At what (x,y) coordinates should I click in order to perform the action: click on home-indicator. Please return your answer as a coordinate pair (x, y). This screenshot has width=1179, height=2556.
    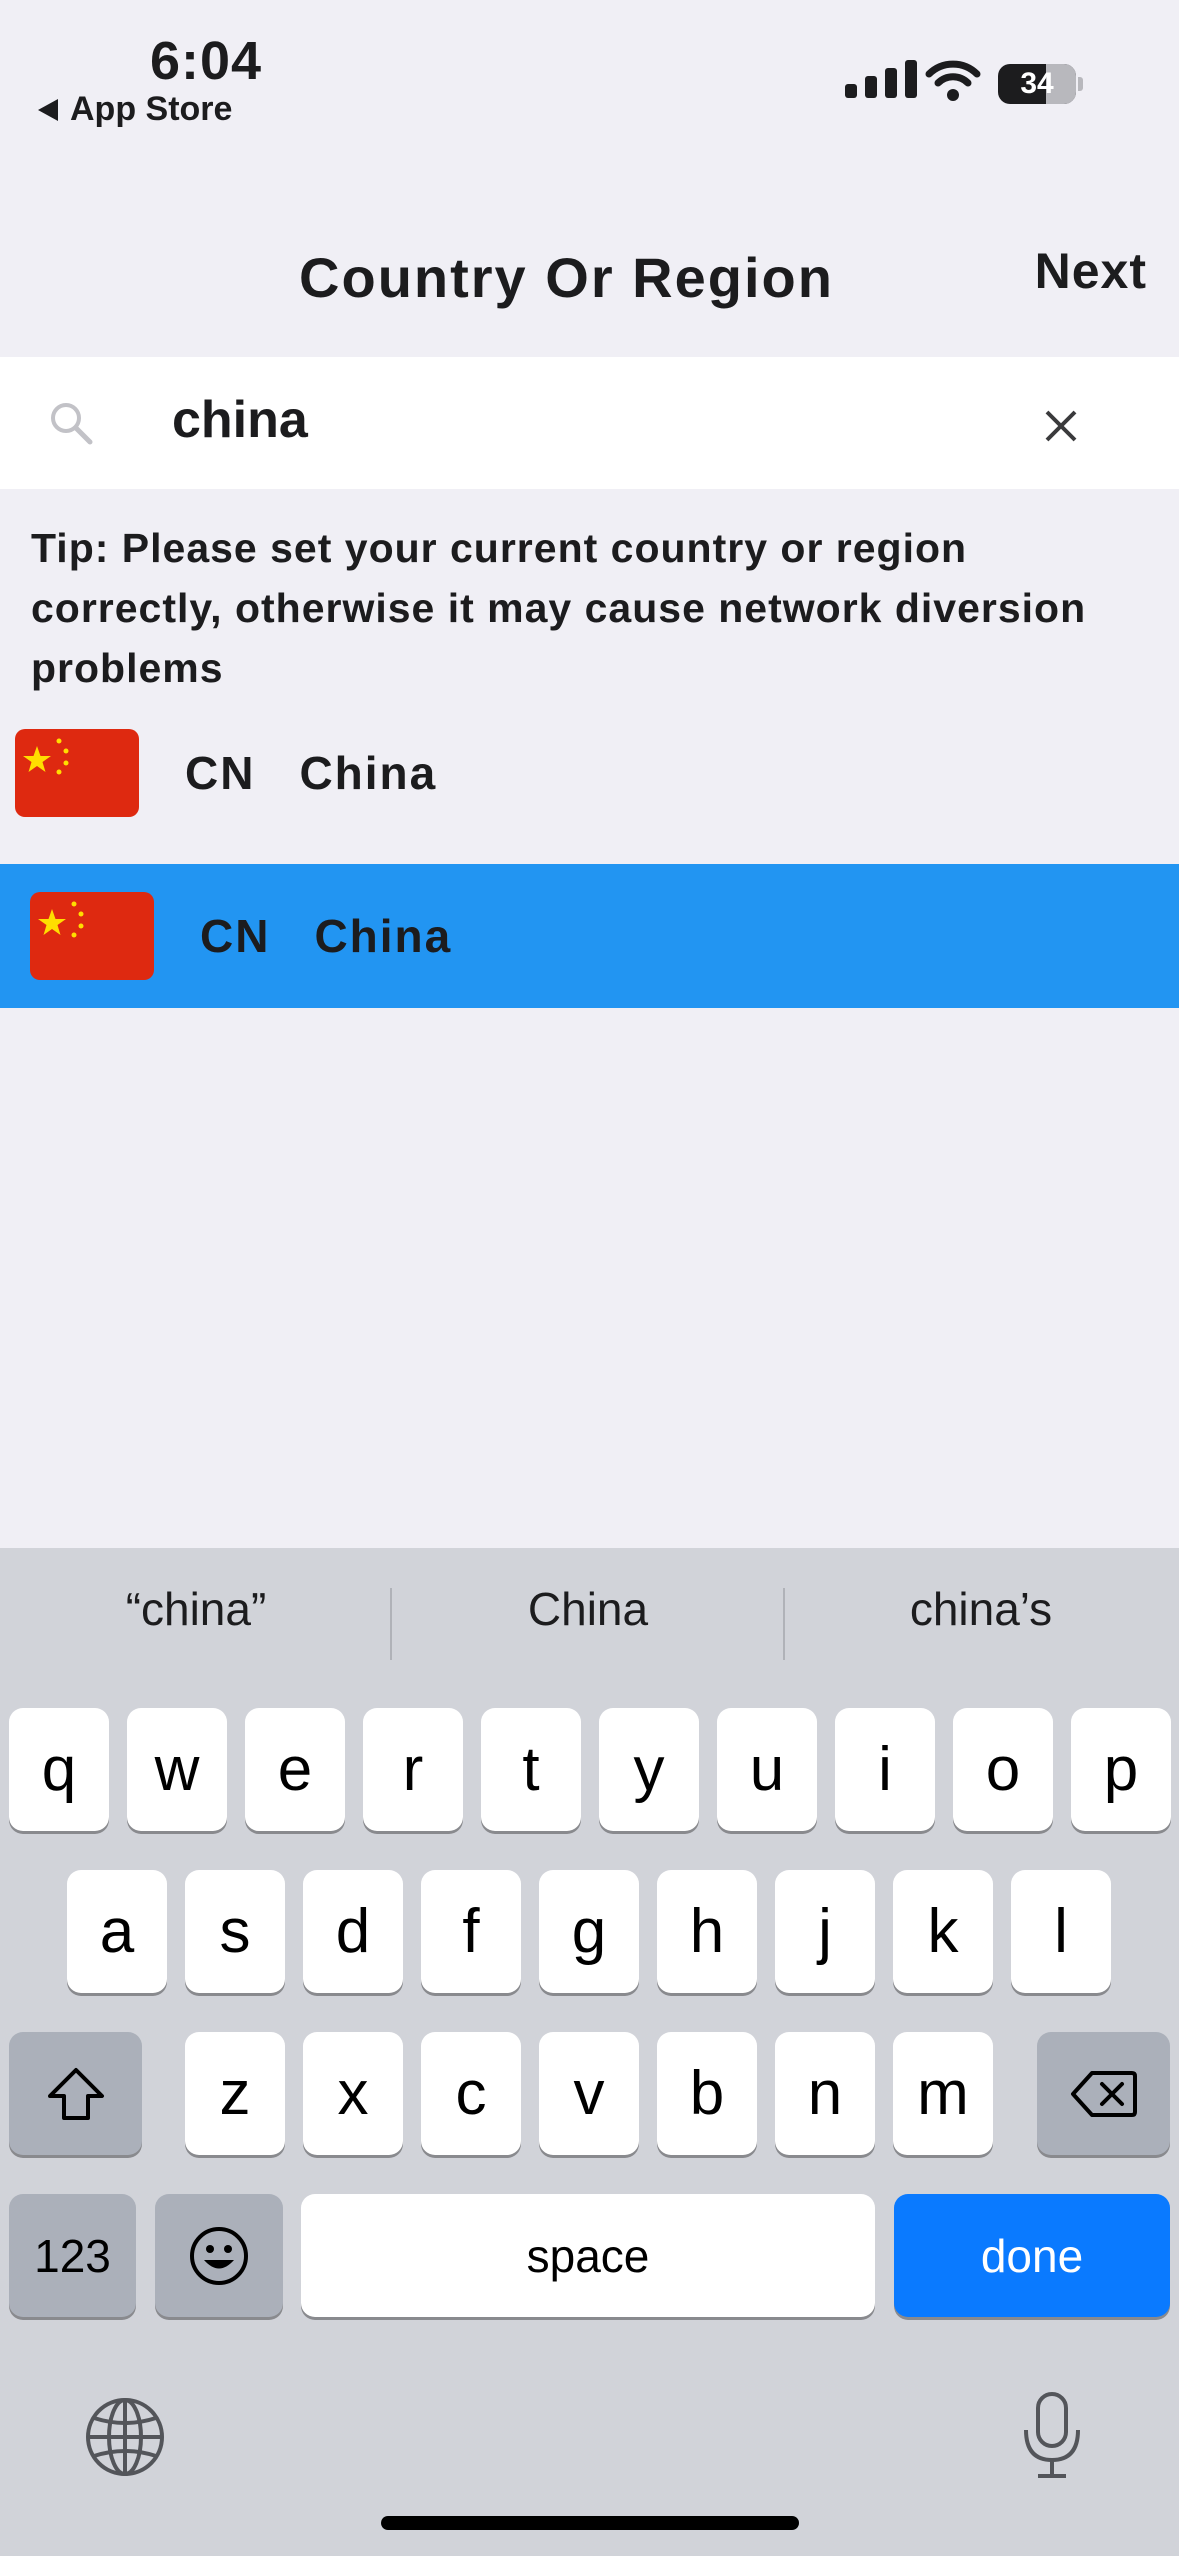
    Looking at the image, I should click on (590, 2523).